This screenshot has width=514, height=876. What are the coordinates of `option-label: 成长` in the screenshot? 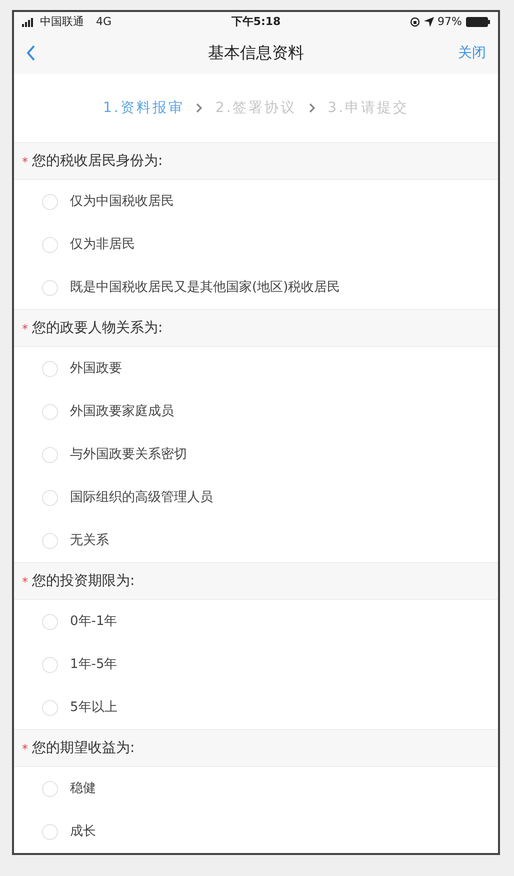 It's located at (83, 831).